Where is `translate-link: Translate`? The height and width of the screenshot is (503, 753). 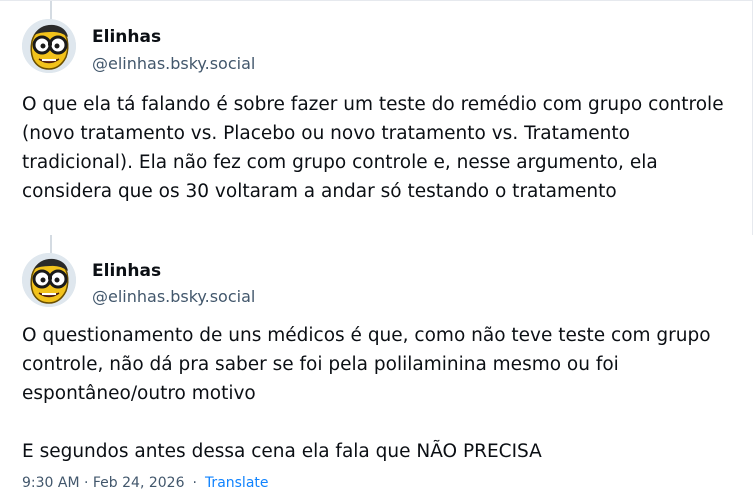 translate-link: Translate is located at coordinates (237, 483).